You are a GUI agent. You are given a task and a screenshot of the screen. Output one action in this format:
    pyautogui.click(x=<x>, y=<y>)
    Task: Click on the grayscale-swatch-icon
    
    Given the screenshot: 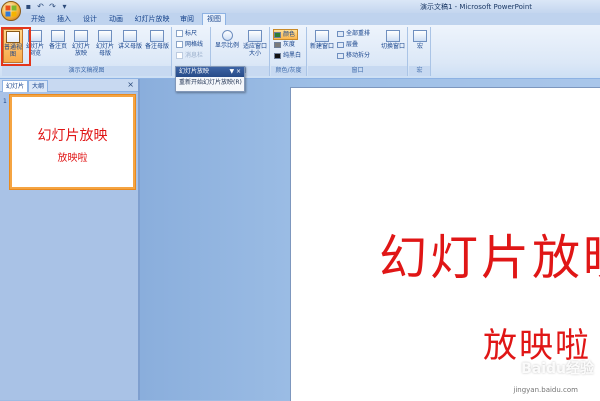 What is the action you would take?
    pyautogui.click(x=277, y=44)
    